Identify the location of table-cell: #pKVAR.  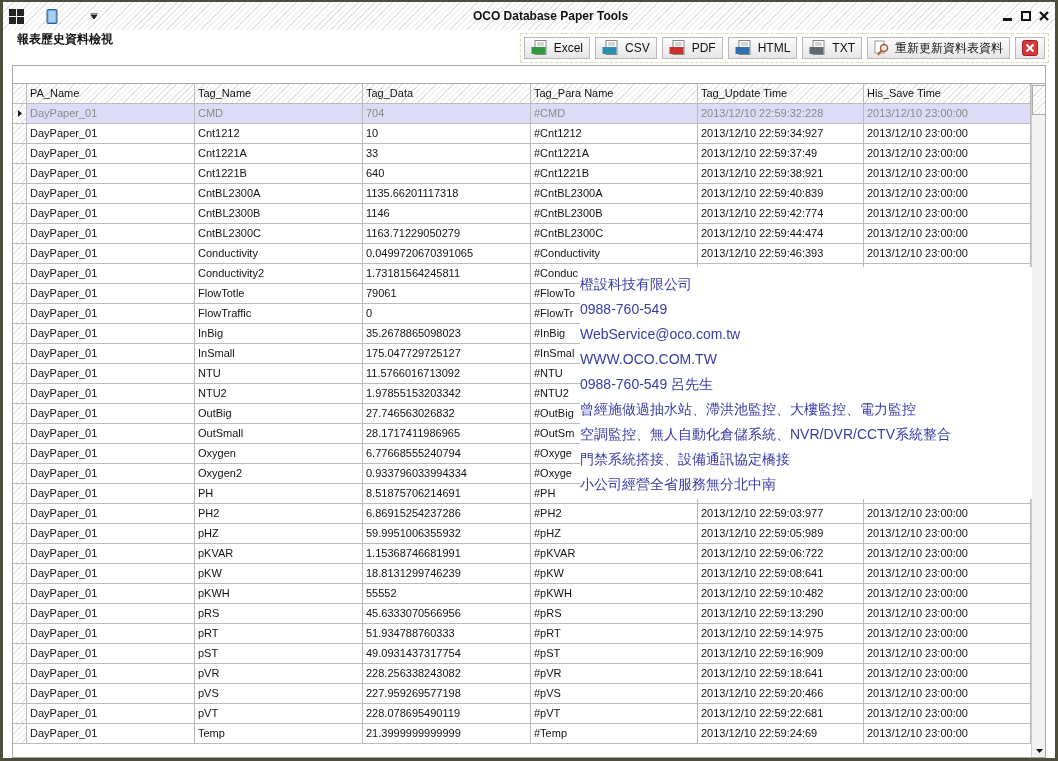
(614, 554).